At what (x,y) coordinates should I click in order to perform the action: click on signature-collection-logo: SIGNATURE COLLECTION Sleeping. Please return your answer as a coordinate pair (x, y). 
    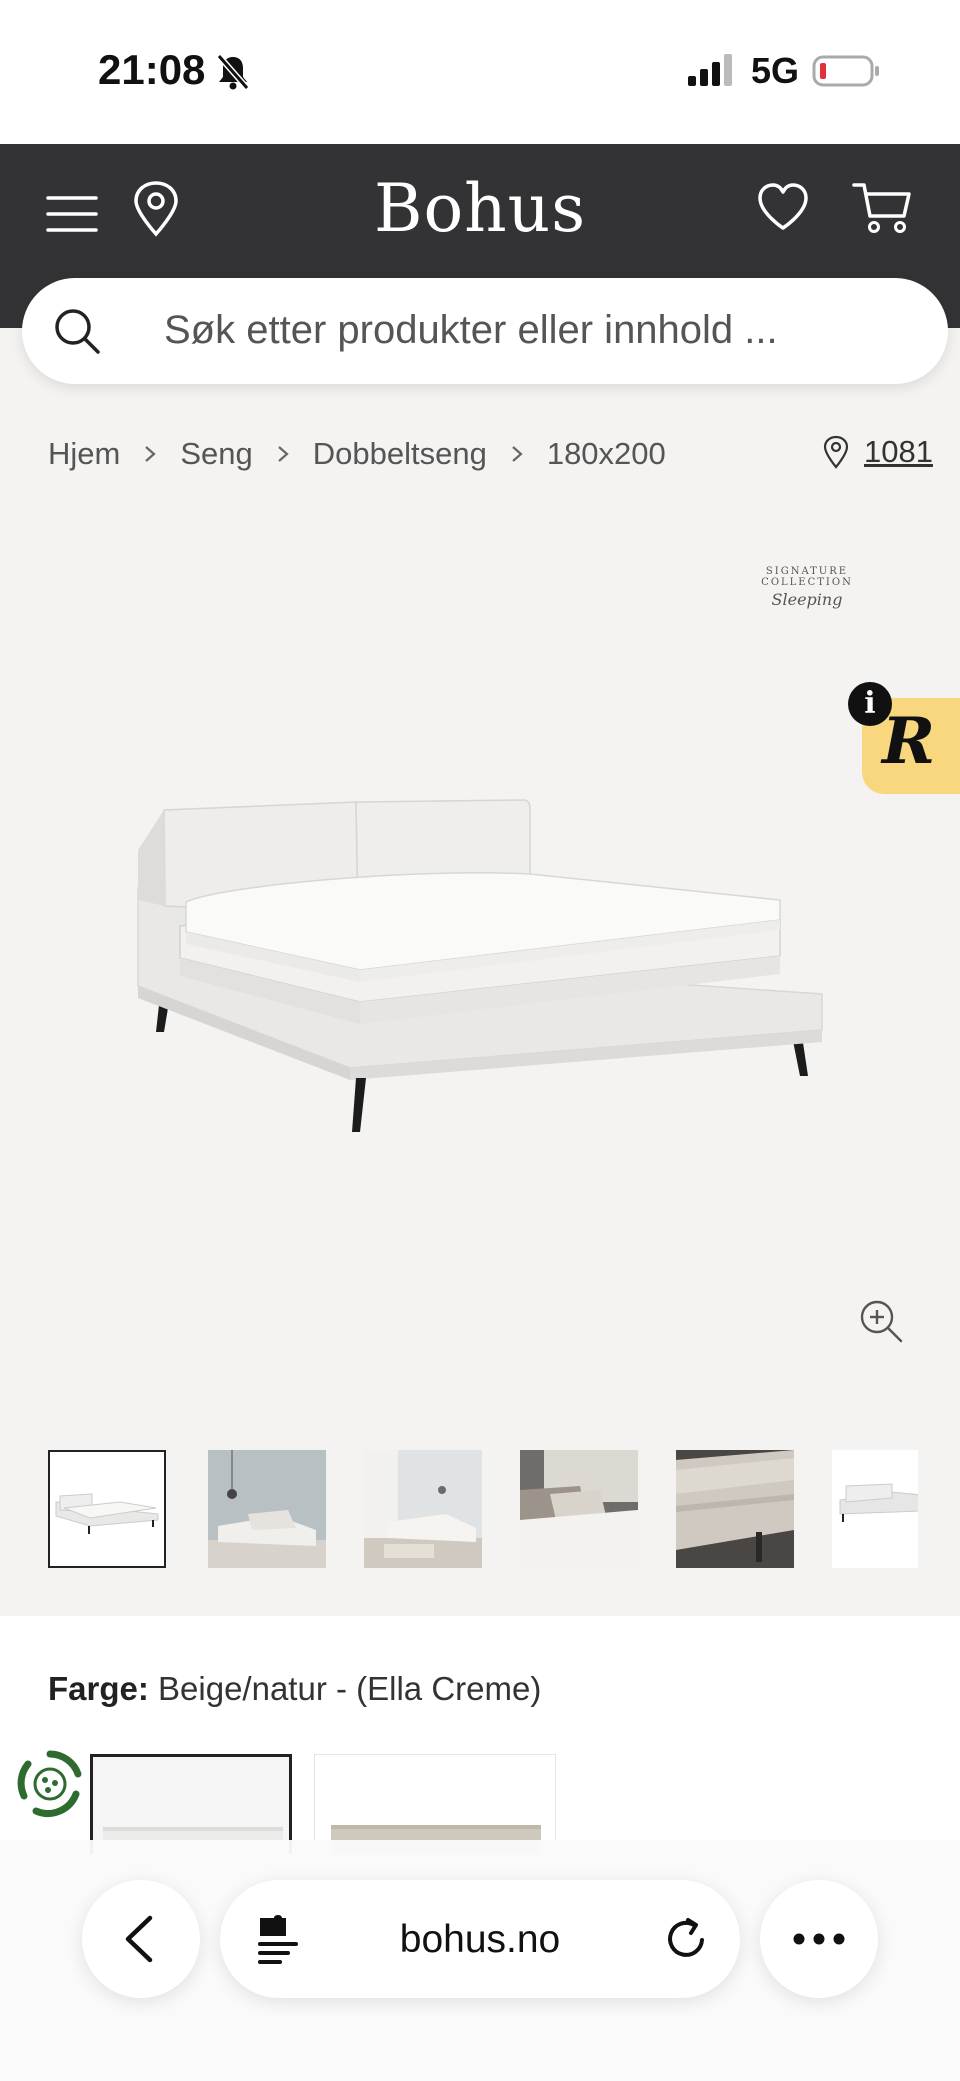
    Looking at the image, I should click on (807, 587).